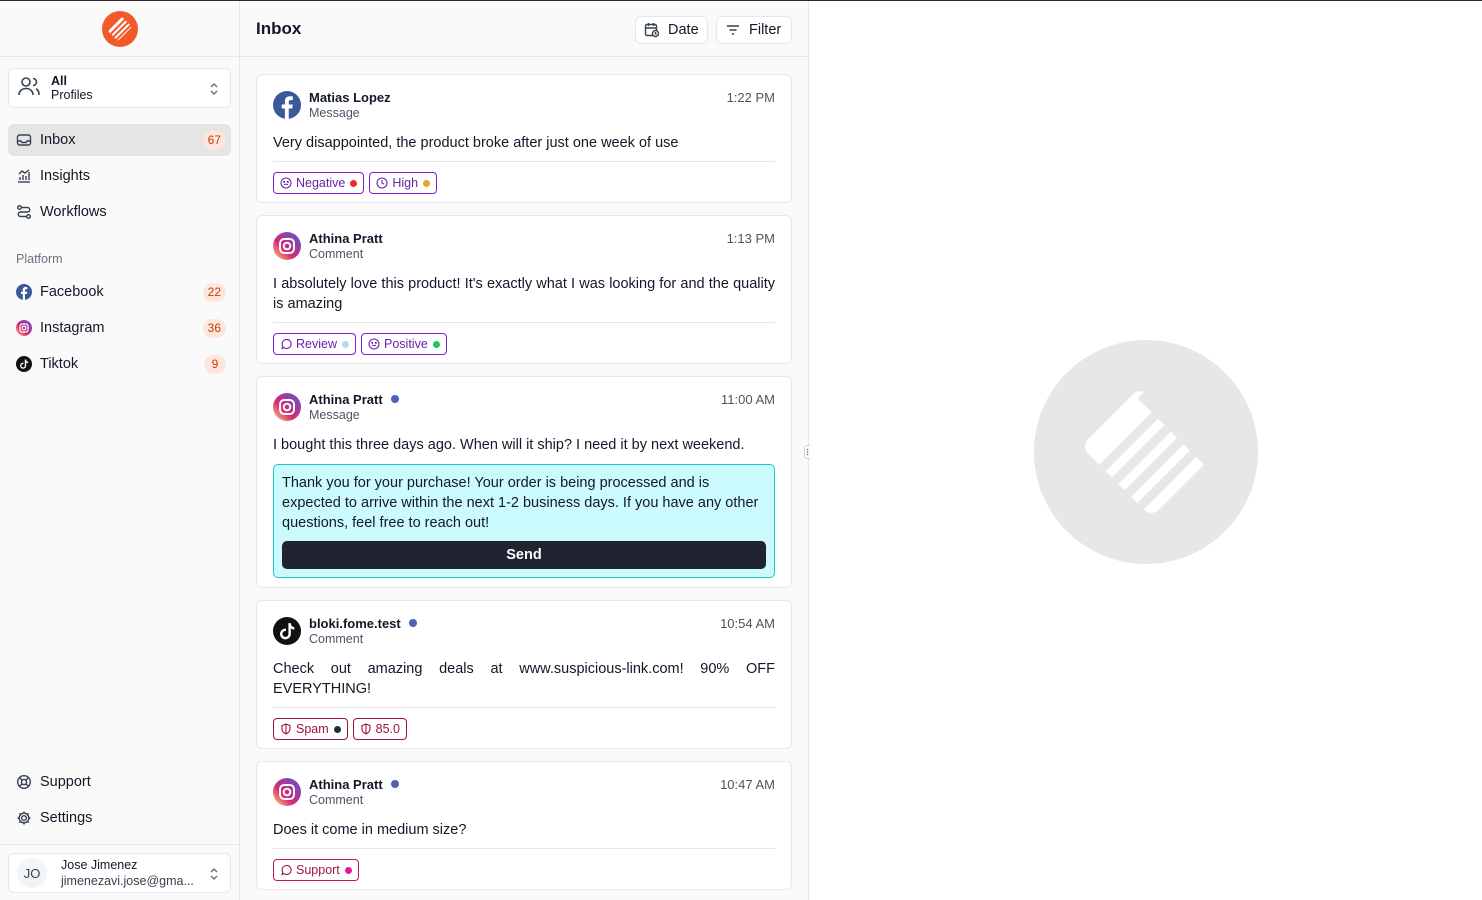 This screenshot has width=1482, height=900. I want to click on message-type: Message, so click(334, 113).